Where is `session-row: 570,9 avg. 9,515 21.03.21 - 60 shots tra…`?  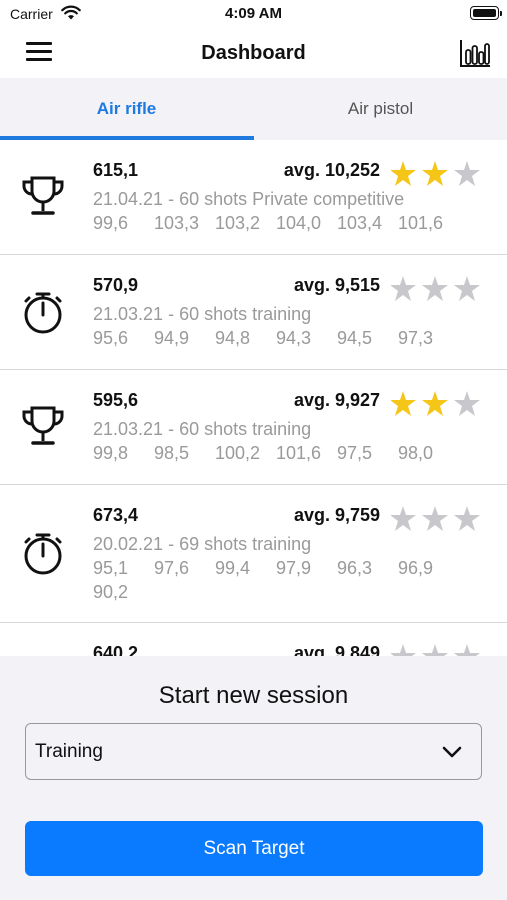 session-row: 570,9 avg. 9,515 21.03.21 - 60 shots tra… is located at coordinates (253, 312).